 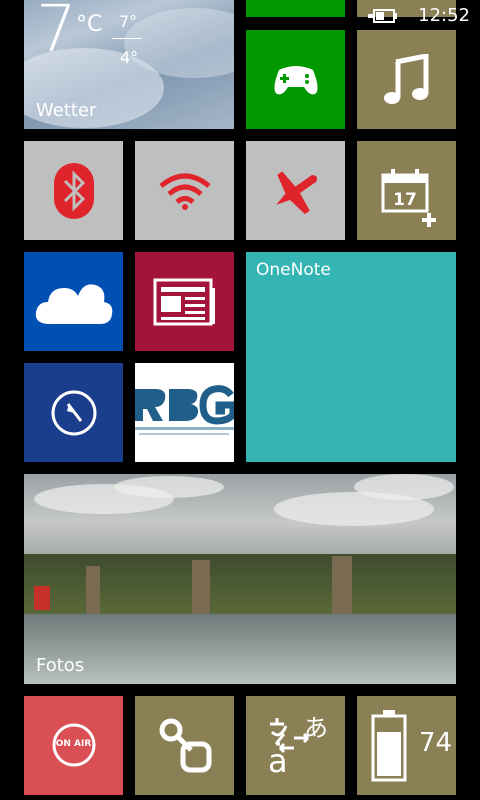 What do you see at coordinates (127, 38) in the screenshot?
I see `weather-divider` at bounding box center [127, 38].